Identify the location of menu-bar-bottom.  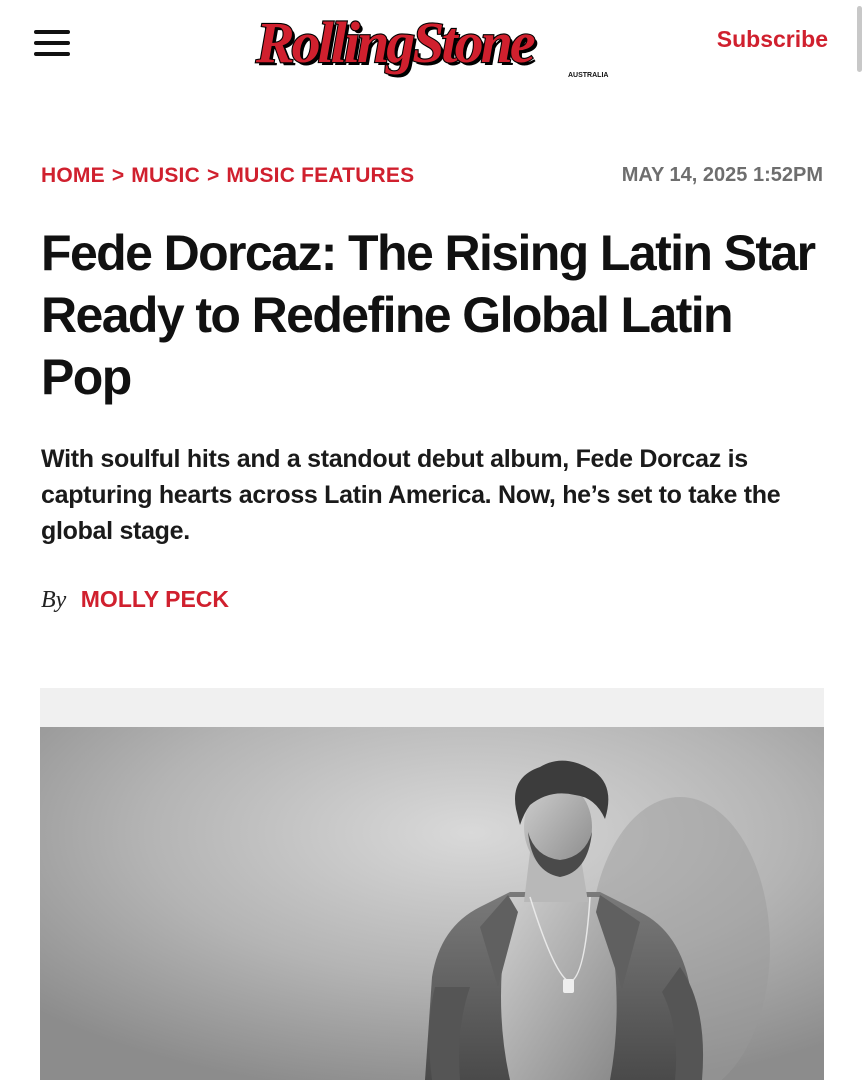
(52, 54).